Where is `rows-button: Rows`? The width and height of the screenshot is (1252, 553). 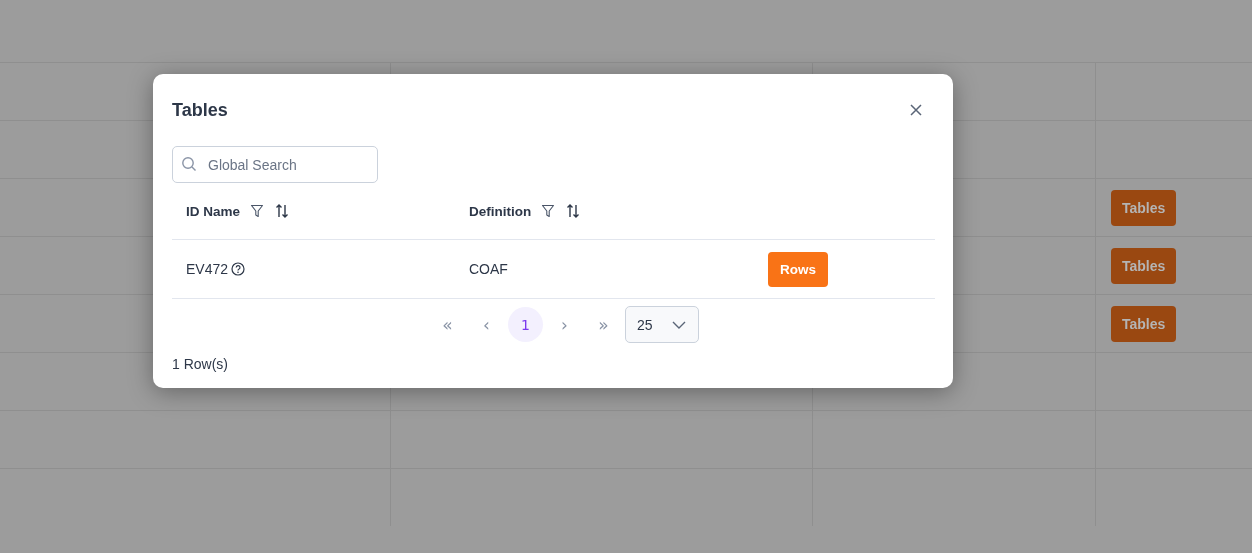 rows-button: Rows is located at coordinates (798, 269).